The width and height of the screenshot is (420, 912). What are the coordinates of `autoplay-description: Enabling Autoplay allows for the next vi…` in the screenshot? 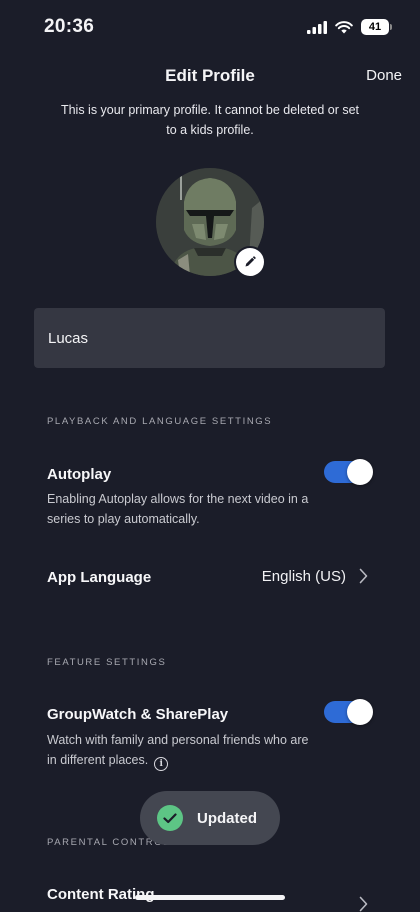 It's located at (178, 509).